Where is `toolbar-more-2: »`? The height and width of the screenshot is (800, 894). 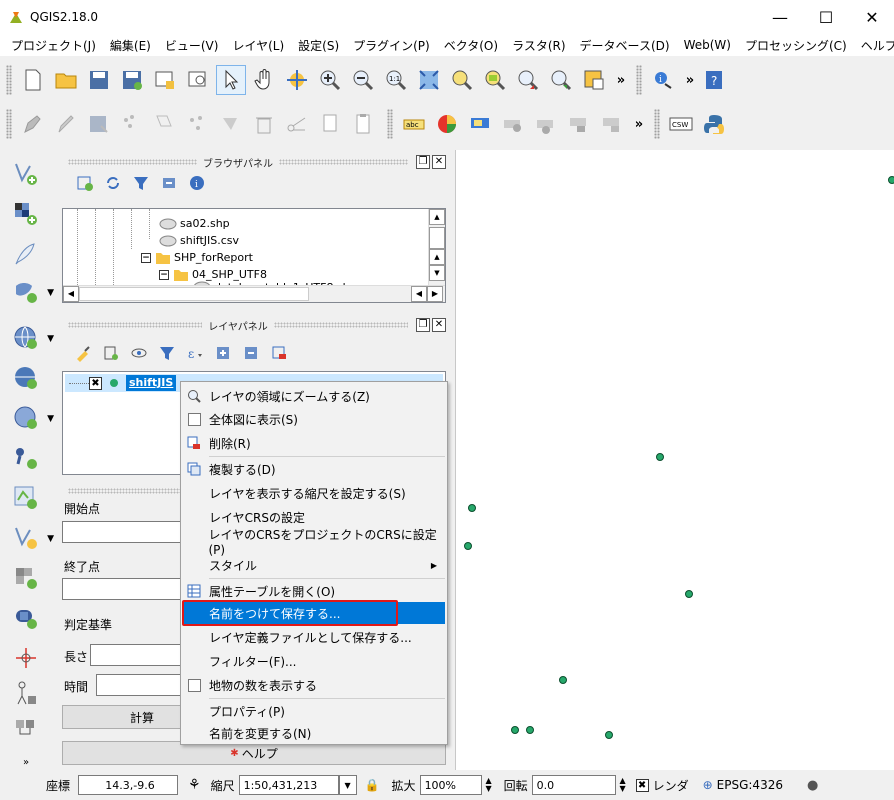 toolbar-more-2: » is located at coordinates (690, 80).